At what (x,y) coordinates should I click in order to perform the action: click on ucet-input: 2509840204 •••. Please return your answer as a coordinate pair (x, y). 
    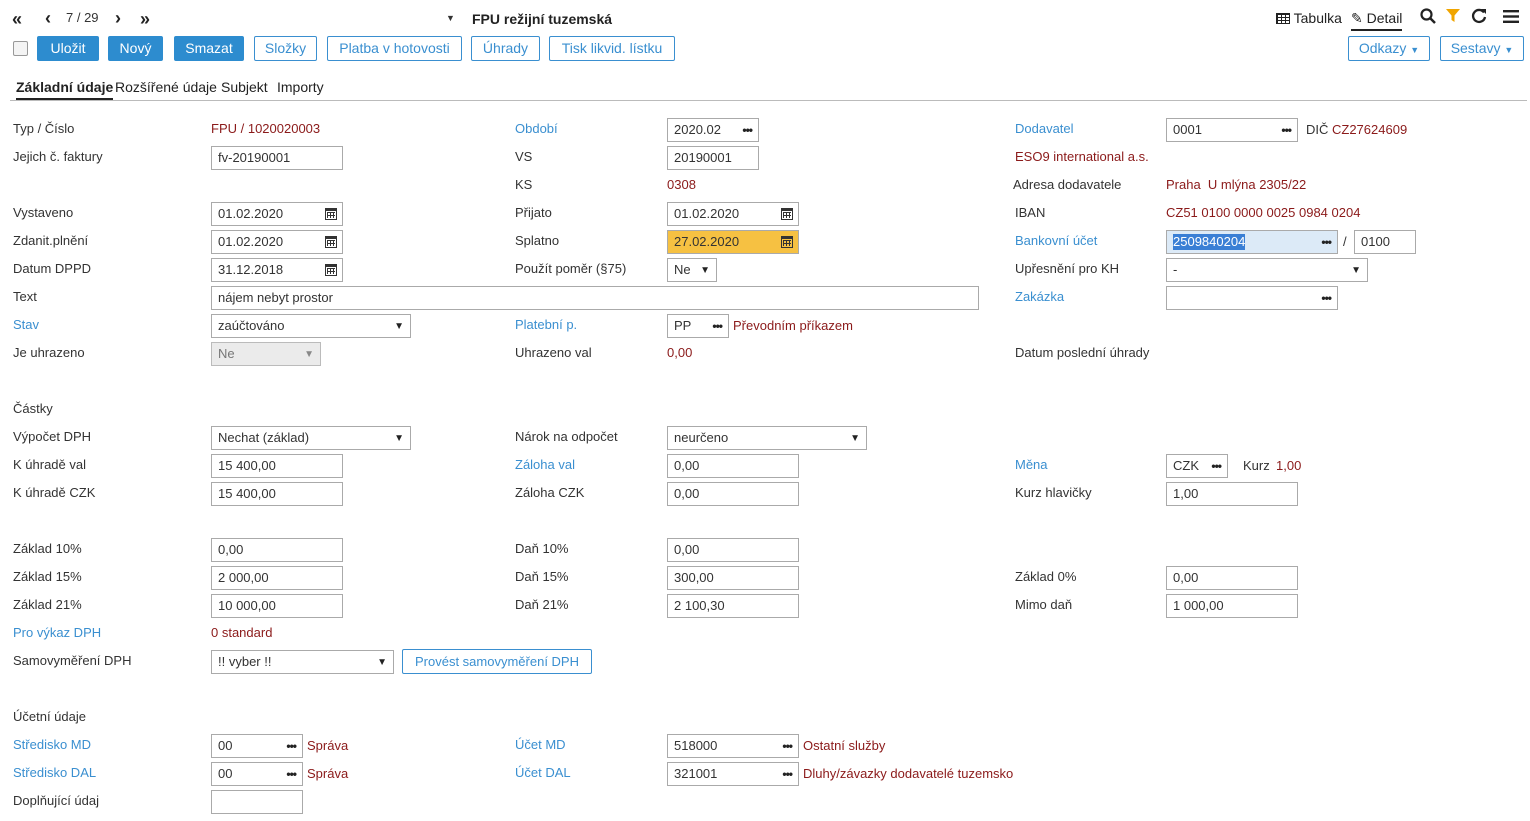
    Looking at the image, I should click on (1252, 242).